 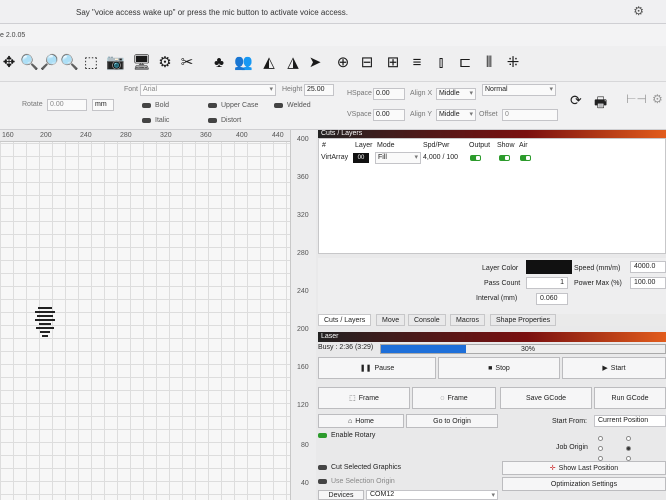 I want to click on power-max-input: 100.00, so click(x=648, y=283).